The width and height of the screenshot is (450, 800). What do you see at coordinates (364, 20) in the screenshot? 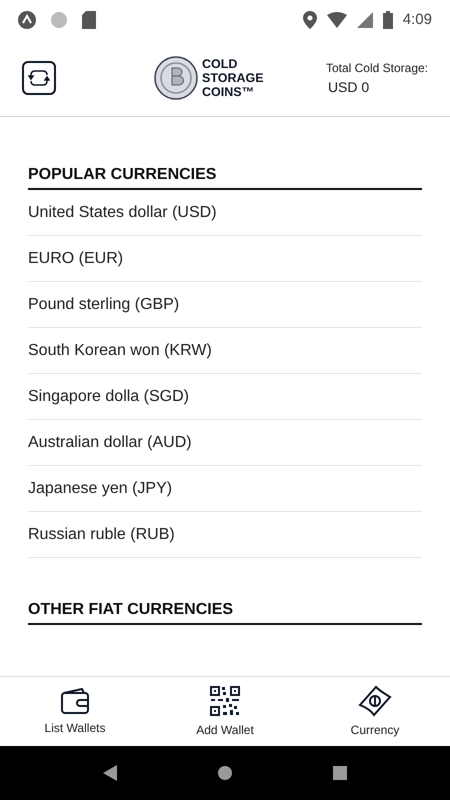
I see `signal-icon` at bounding box center [364, 20].